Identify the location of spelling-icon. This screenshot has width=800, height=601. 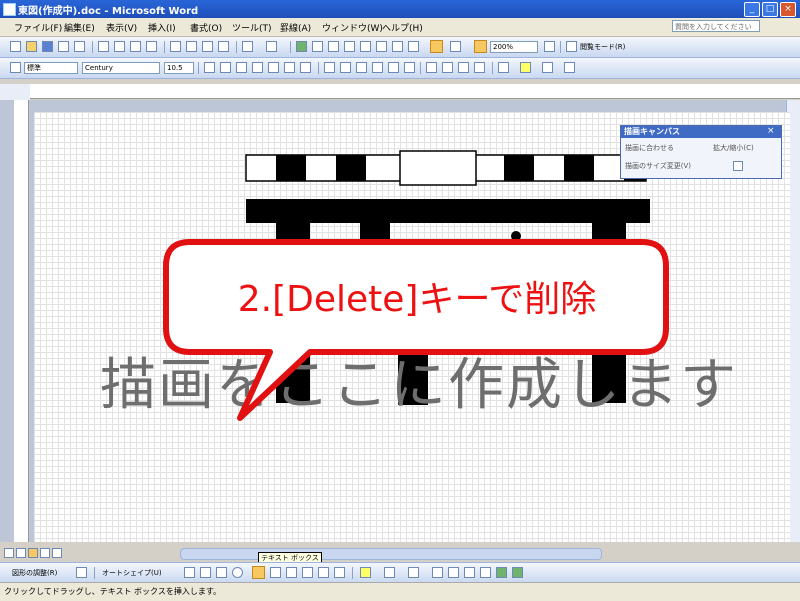
(135, 46).